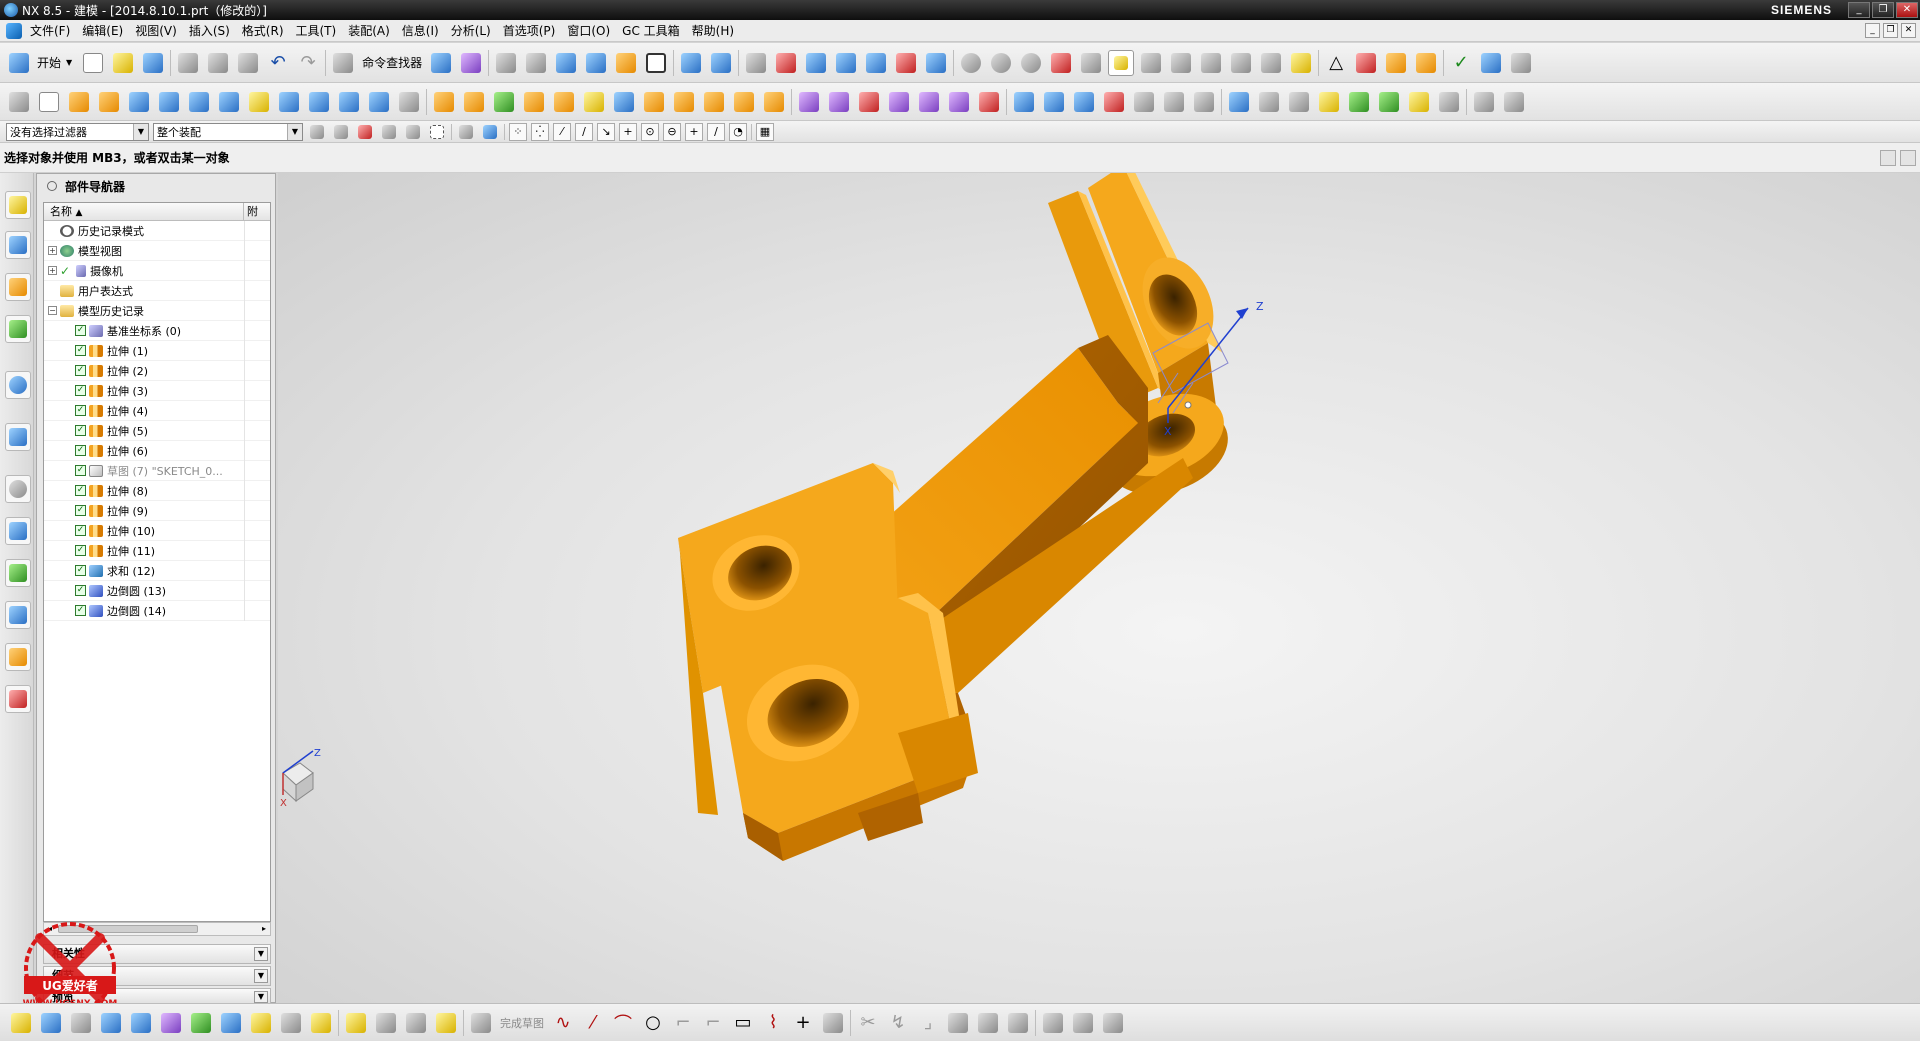 This screenshot has height=1041, width=1920. What do you see at coordinates (694, 131) in the screenshot?
I see `snap-existing-icon: +` at bounding box center [694, 131].